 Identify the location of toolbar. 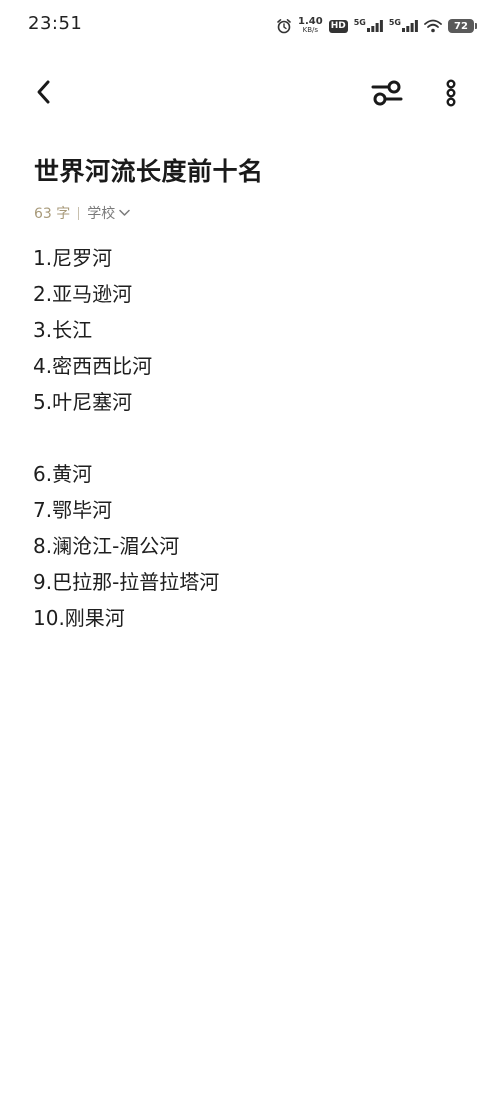
(250, 95).